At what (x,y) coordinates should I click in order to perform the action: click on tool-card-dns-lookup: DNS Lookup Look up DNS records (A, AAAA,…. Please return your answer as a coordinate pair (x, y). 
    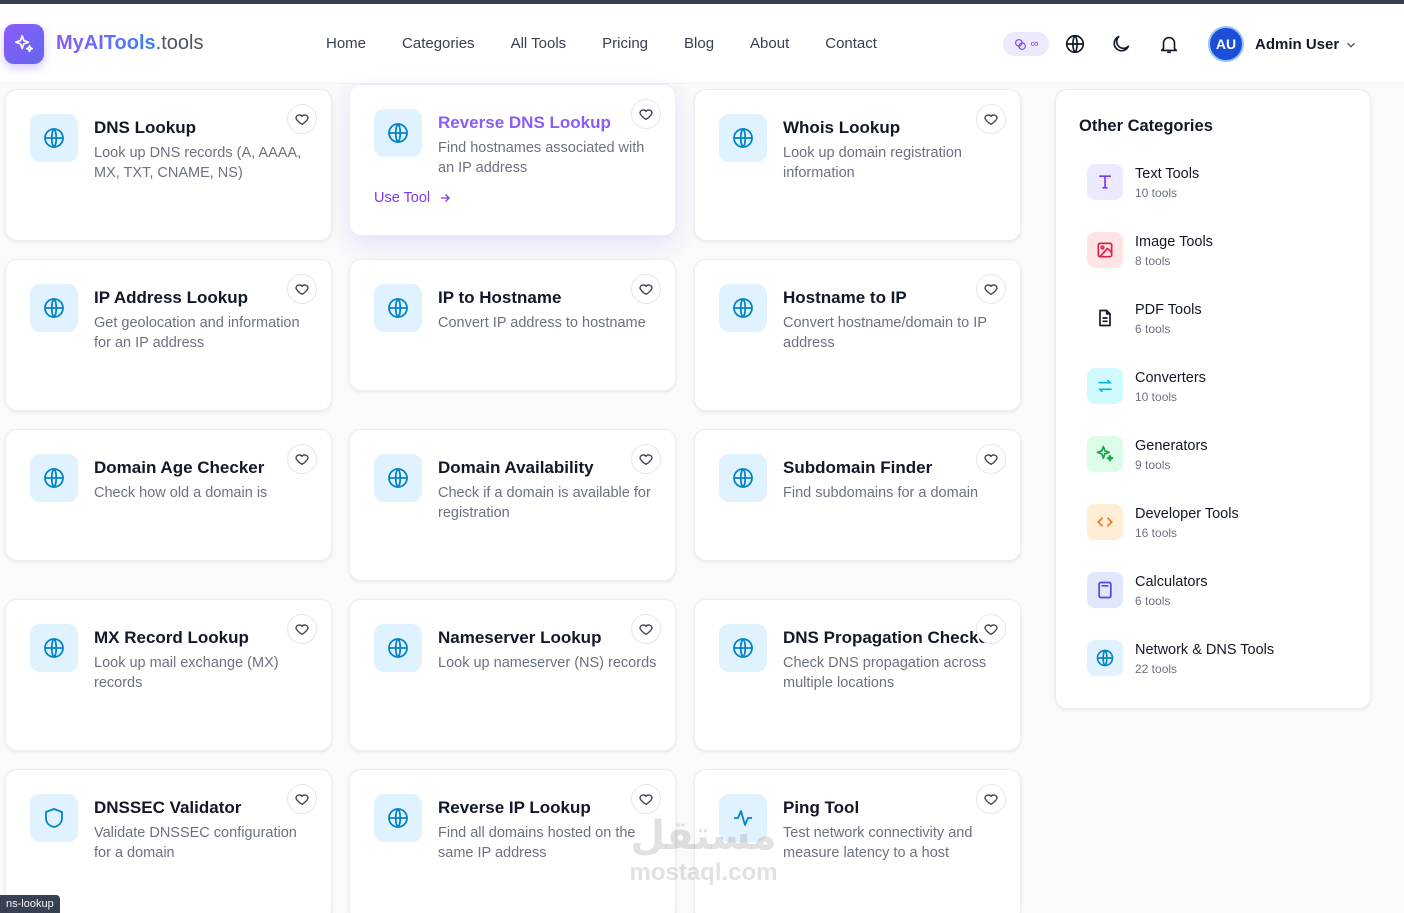
    Looking at the image, I should click on (168, 165).